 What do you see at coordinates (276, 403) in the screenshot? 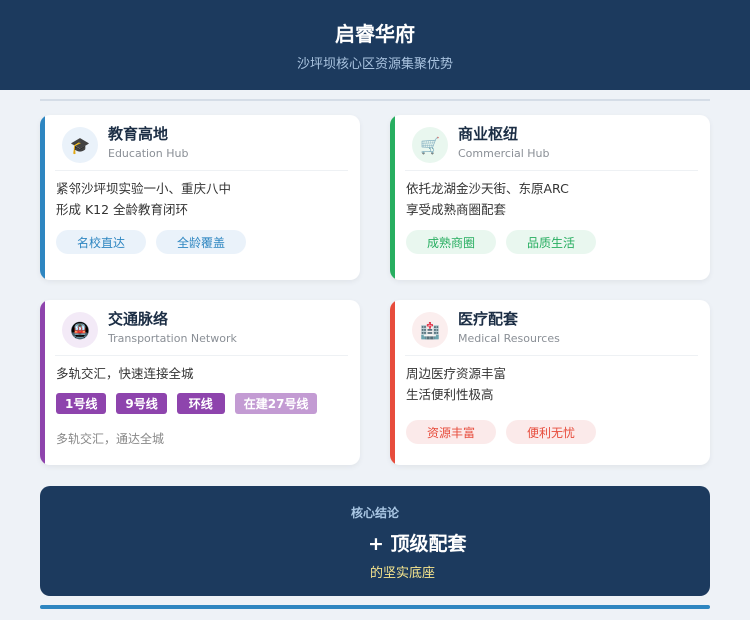
I see `metro-line-badge-planned: 在建27号线` at bounding box center [276, 403].